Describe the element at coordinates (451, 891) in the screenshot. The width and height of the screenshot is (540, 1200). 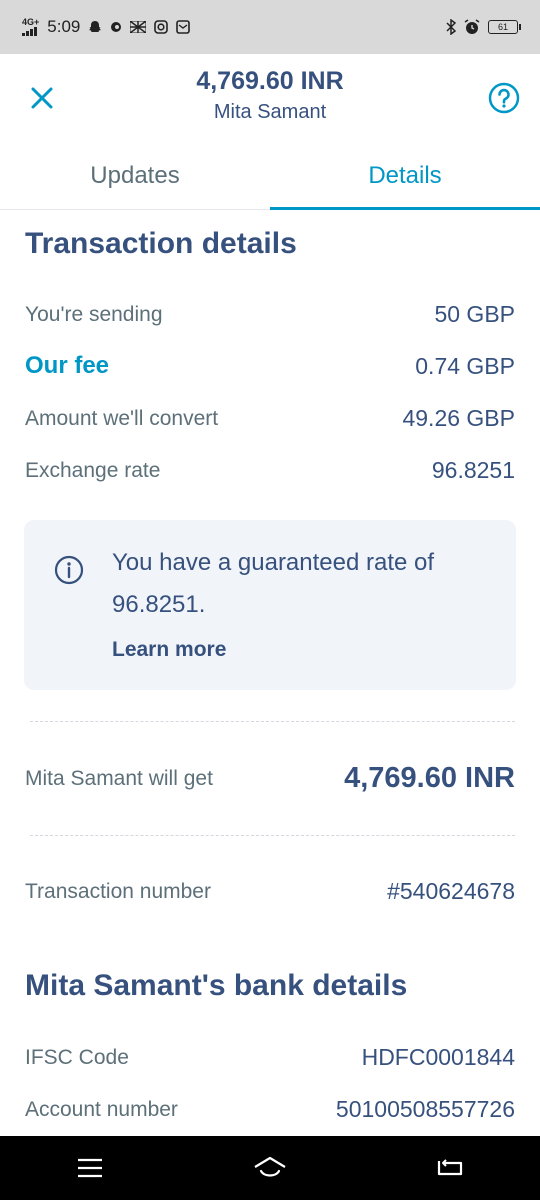
I see `transaction-number-value: #540624678` at that location.